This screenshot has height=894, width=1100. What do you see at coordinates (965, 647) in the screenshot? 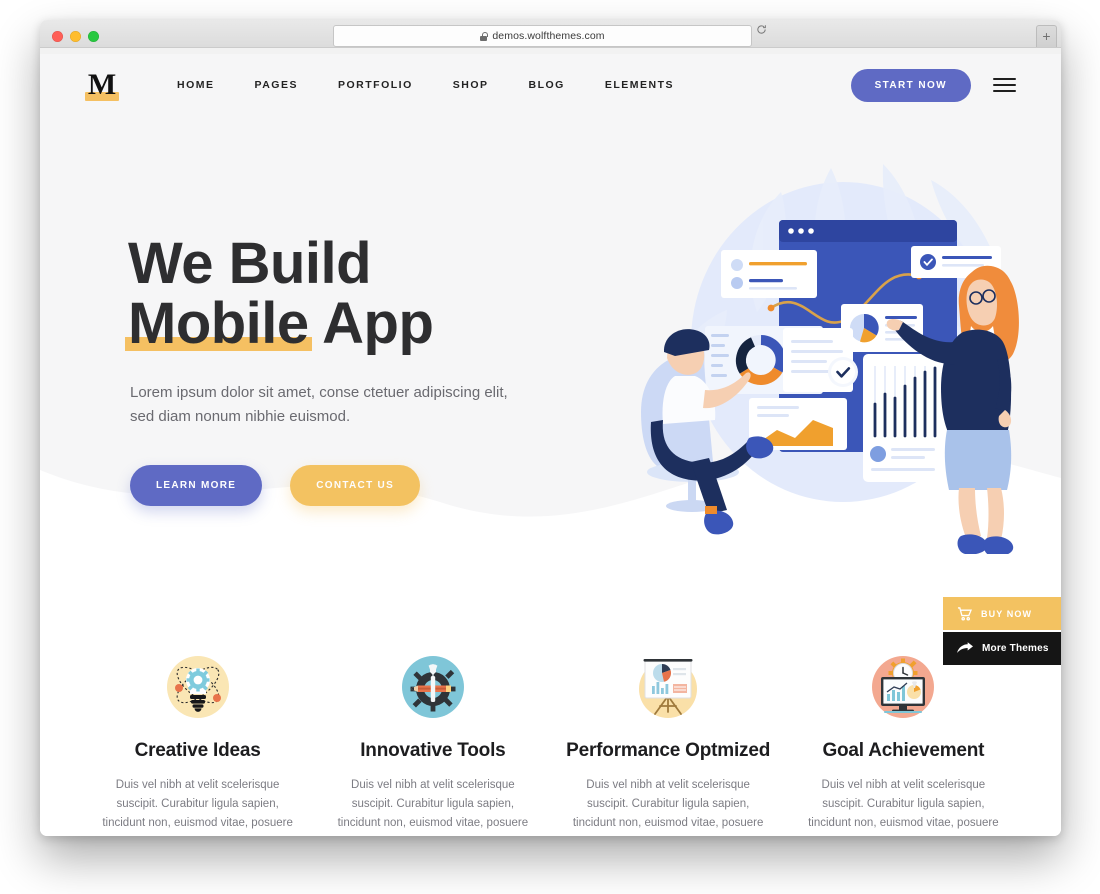
I see `arrow-share-icon` at bounding box center [965, 647].